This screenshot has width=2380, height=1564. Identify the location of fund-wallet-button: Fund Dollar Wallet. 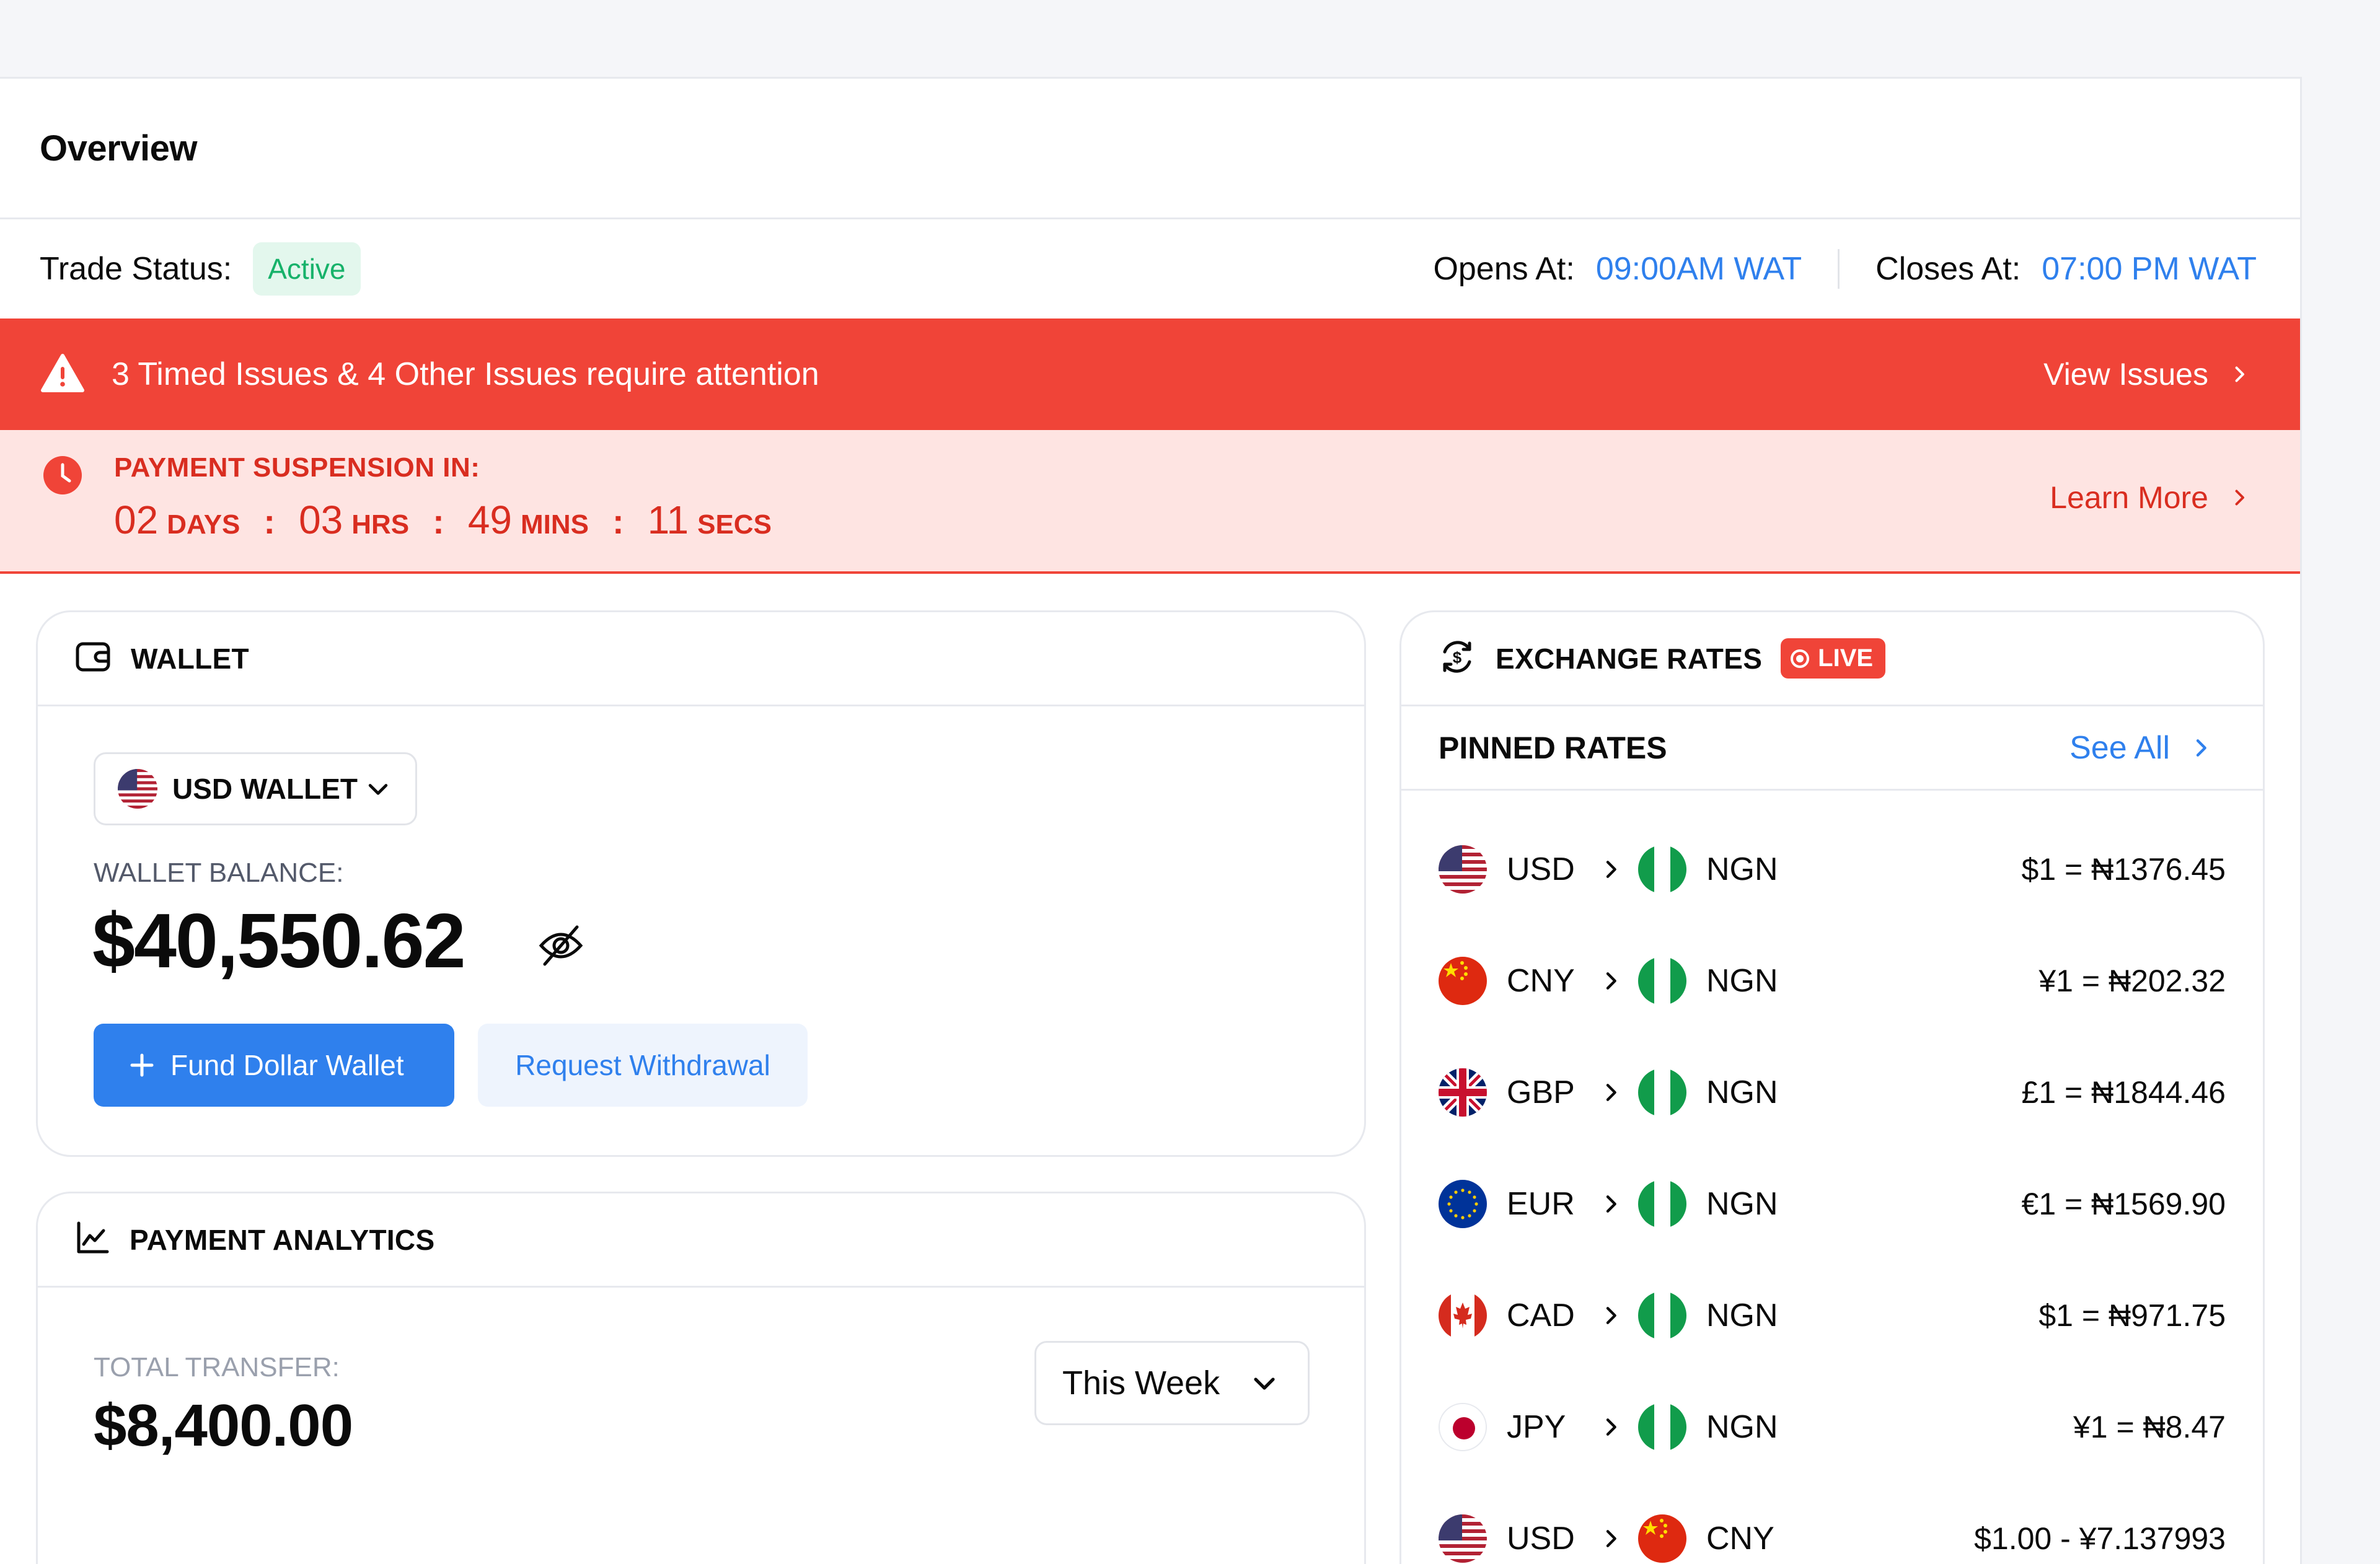
(274, 1065).